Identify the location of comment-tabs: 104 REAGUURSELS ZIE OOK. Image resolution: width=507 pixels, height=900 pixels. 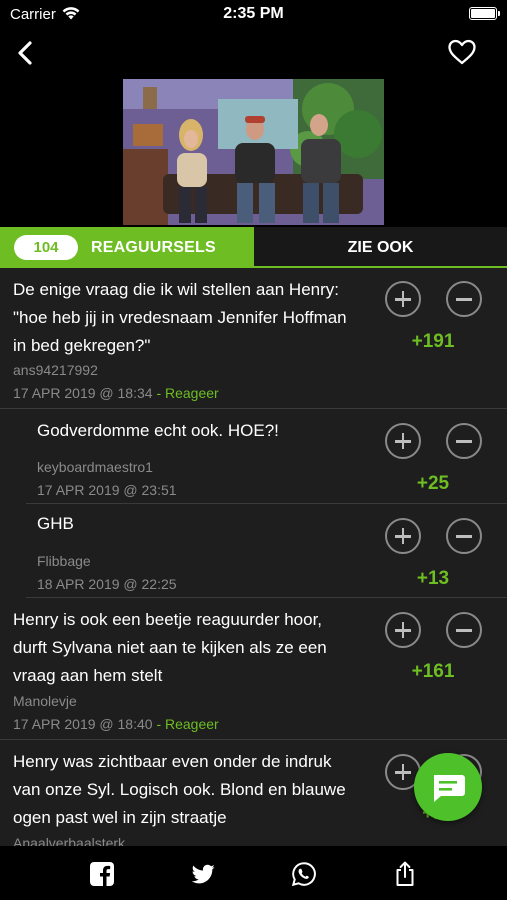
(253, 247).